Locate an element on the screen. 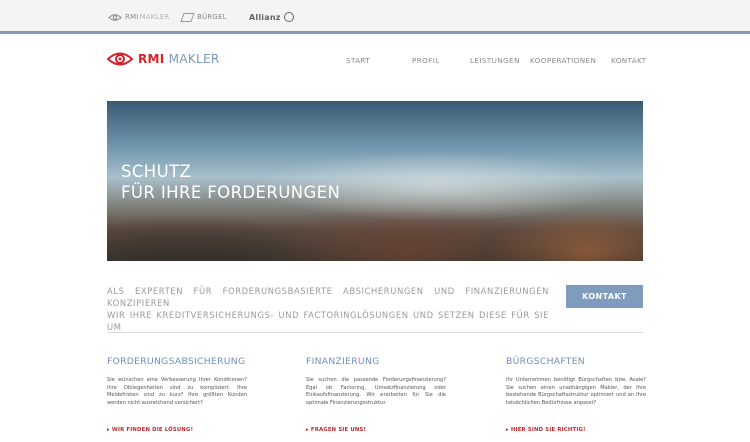  logo-suffix: MAKLER is located at coordinates (194, 59).